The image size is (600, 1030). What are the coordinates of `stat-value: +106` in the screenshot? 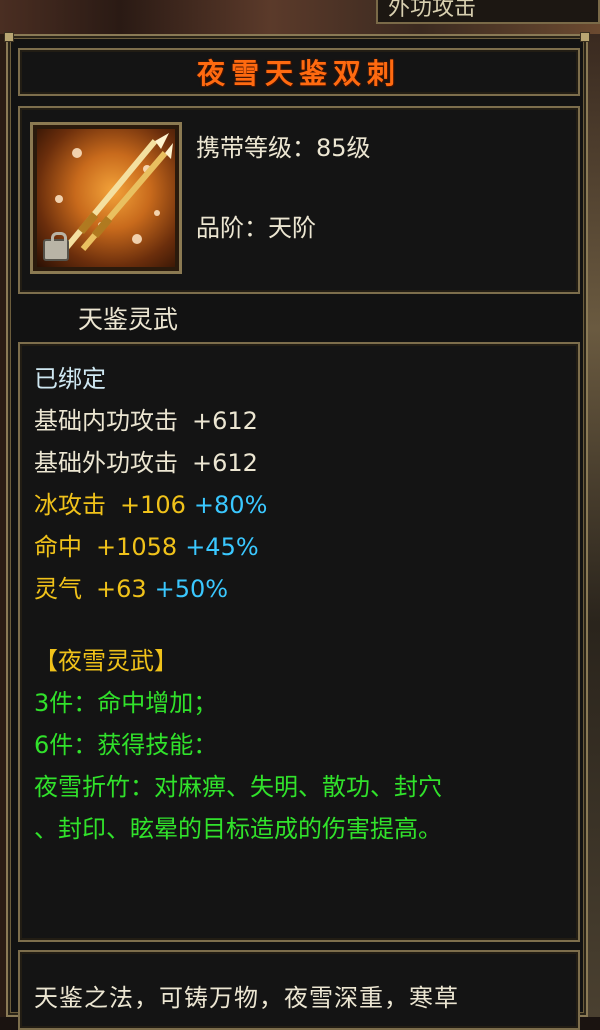 It's located at (153, 505).